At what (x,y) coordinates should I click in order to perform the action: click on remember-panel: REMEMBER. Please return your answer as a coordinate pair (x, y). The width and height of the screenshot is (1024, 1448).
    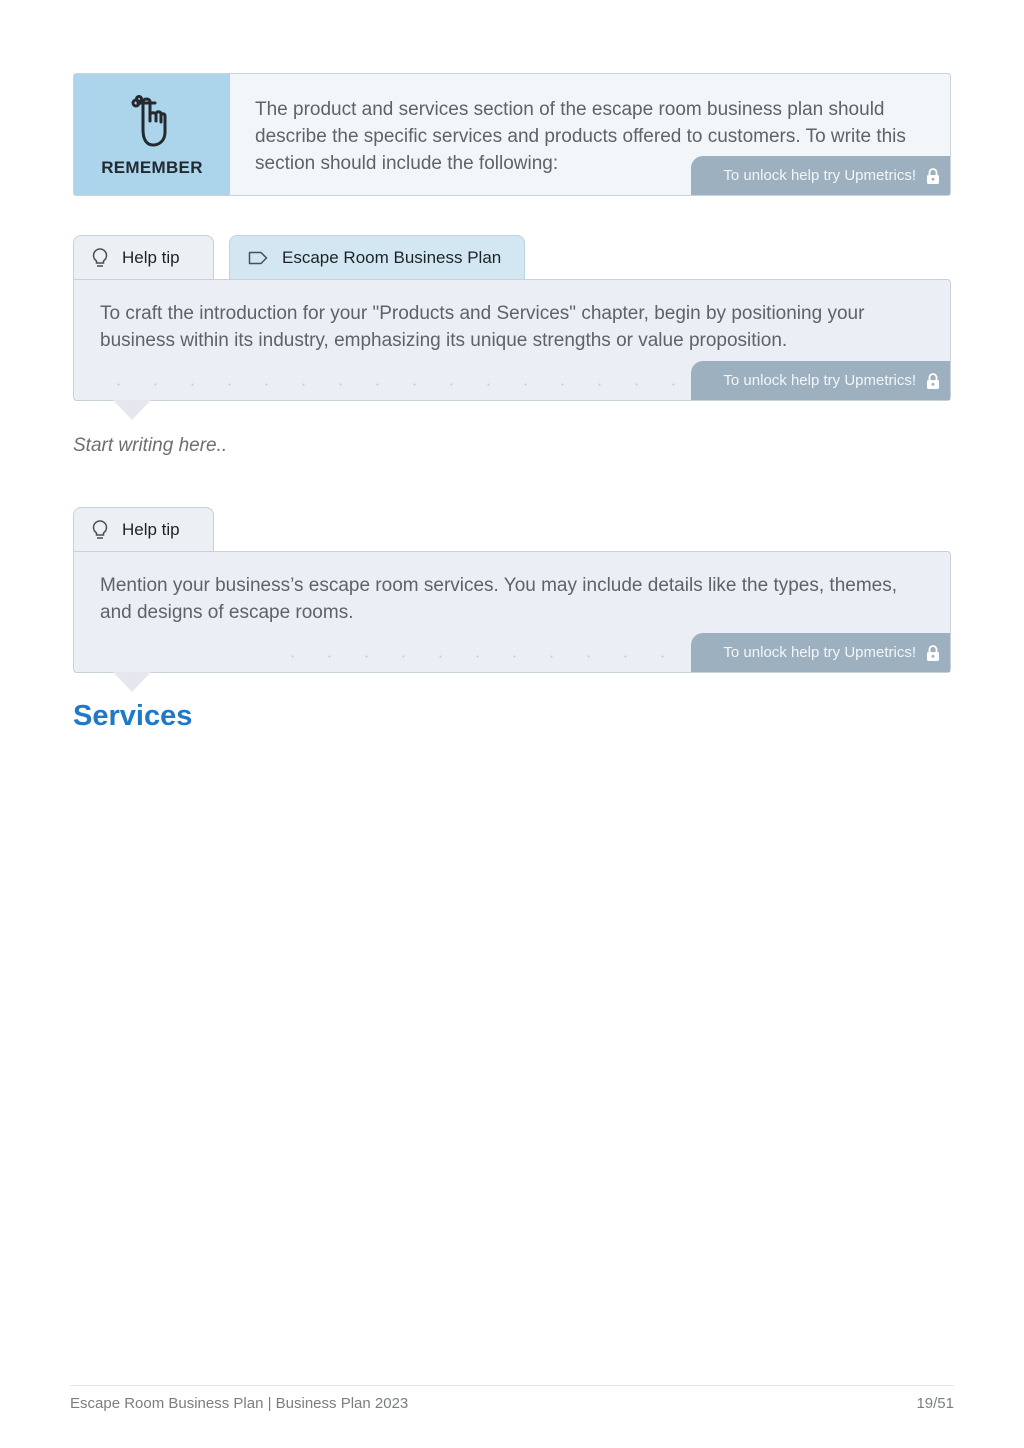
    Looking at the image, I should click on (152, 134).